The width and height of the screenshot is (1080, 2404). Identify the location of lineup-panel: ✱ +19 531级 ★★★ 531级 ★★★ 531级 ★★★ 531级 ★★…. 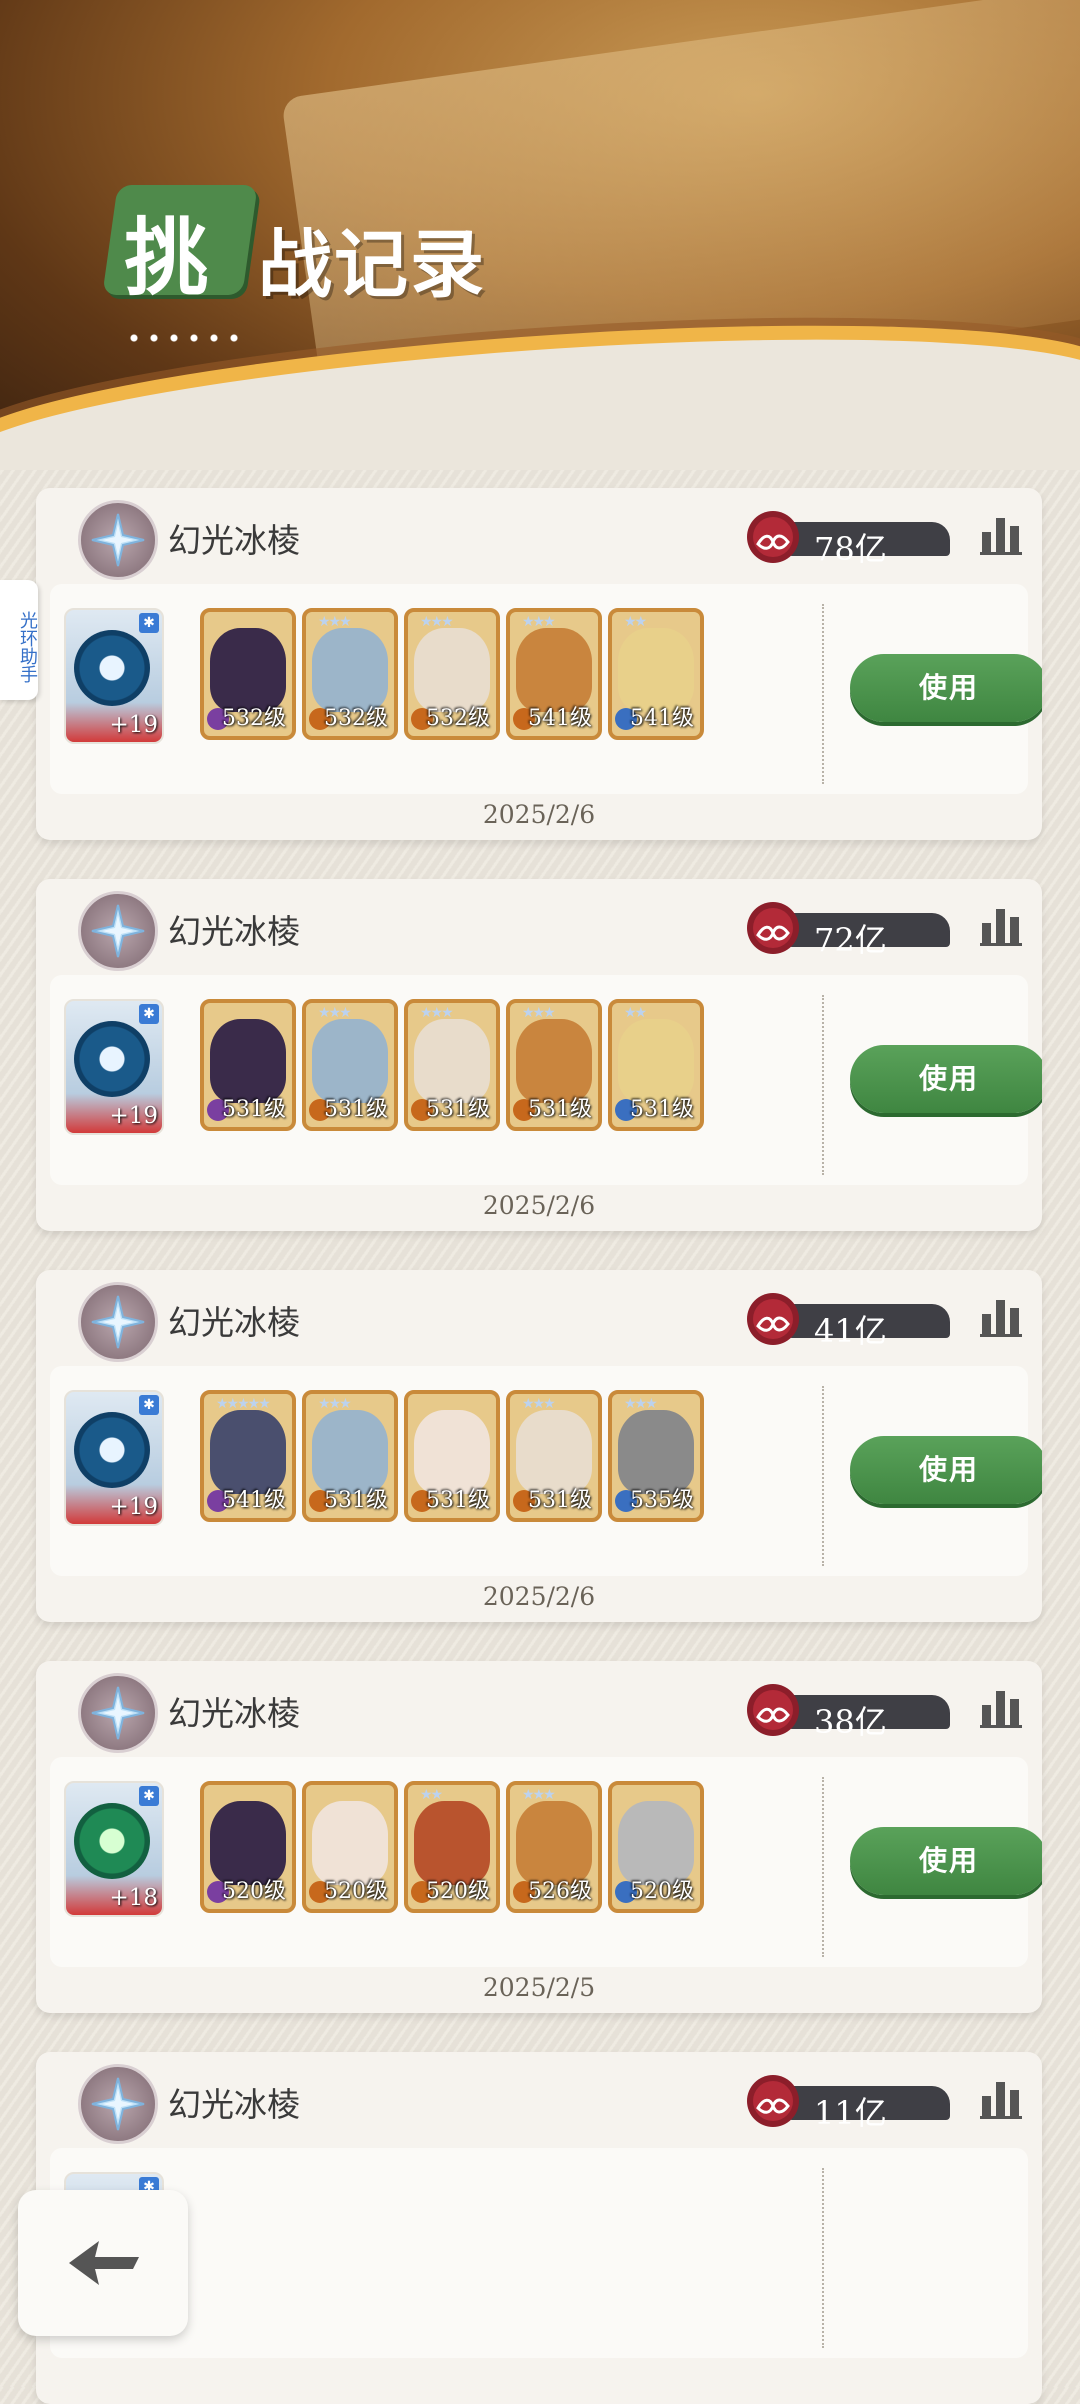
(546, 1080).